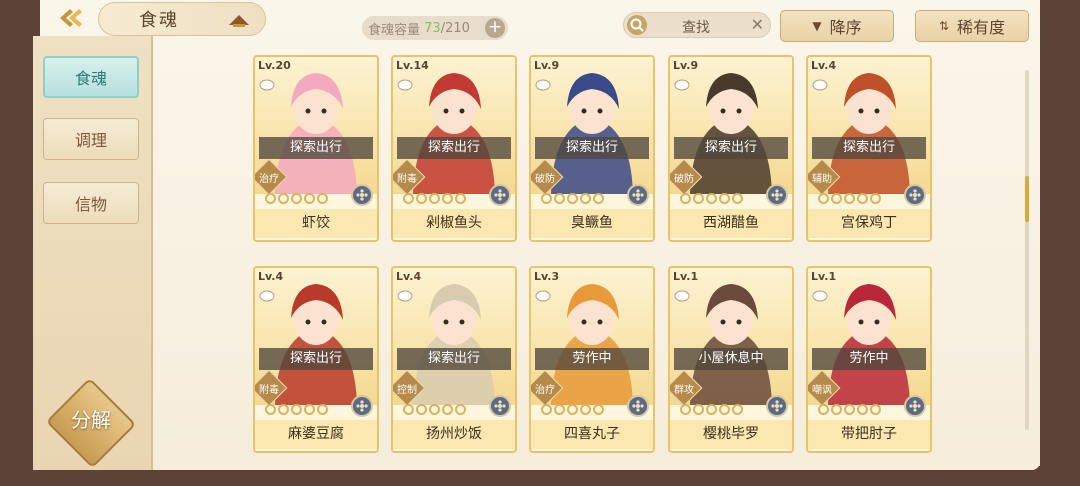  What do you see at coordinates (91, 139) in the screenshot?
I see `sidebar-item-conditioning: 调理` at bounding box center [91, 139].